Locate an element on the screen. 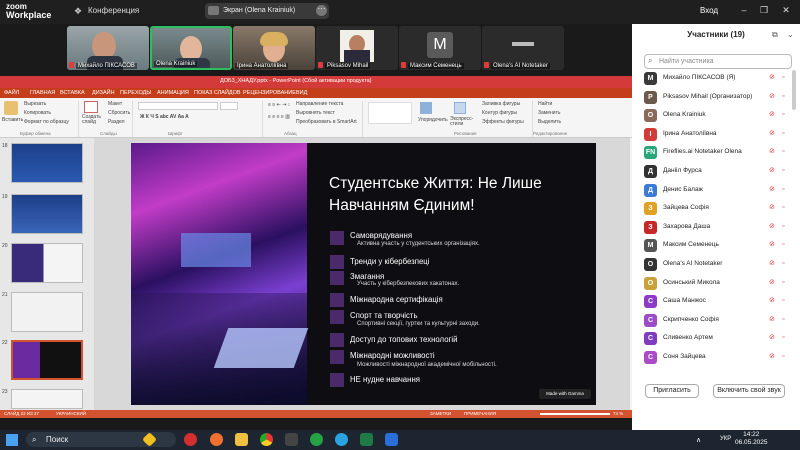 This screenshot has height=450, width=800. tab-insert: ВСТАВКА is located at coordinates (72, 93).